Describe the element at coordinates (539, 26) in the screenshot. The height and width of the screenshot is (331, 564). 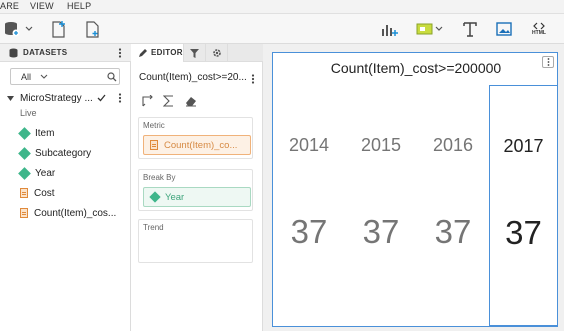
I see `code-icon` at that location.